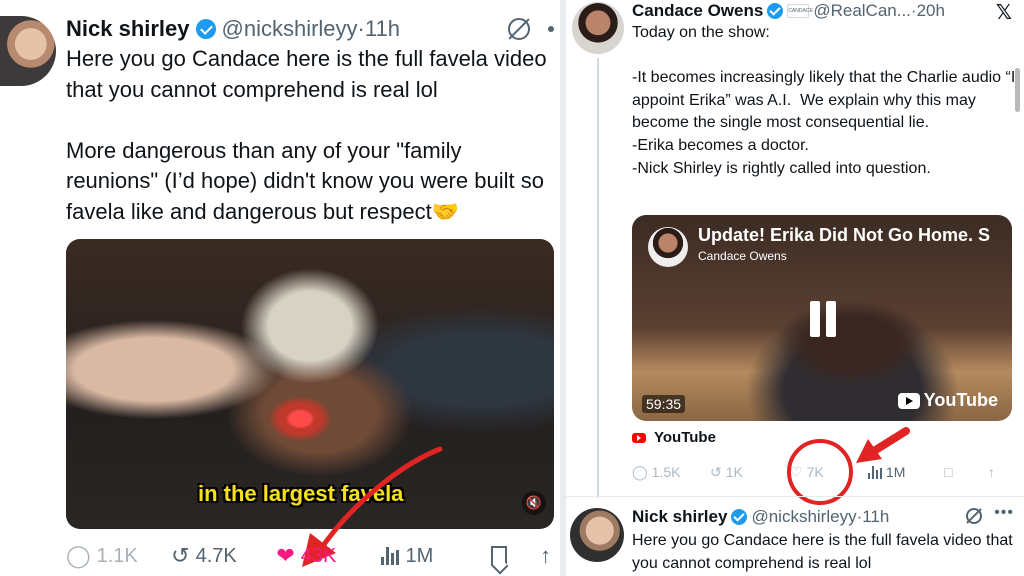 This screenshot has width=1024, height=576. Describe the element at coordinates (285, 555) in the screenshot. I see `heart-filled-icon: ❤` at that location.